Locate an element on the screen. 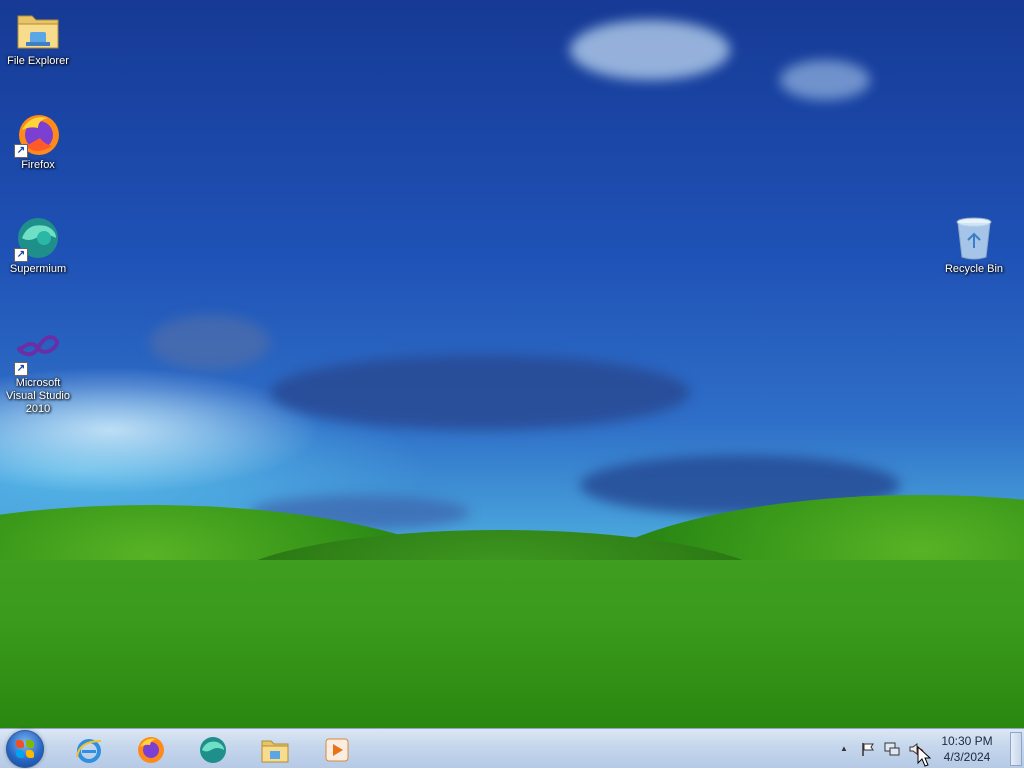  firefox-icon: ↗ is located at coordinates (38, 134).